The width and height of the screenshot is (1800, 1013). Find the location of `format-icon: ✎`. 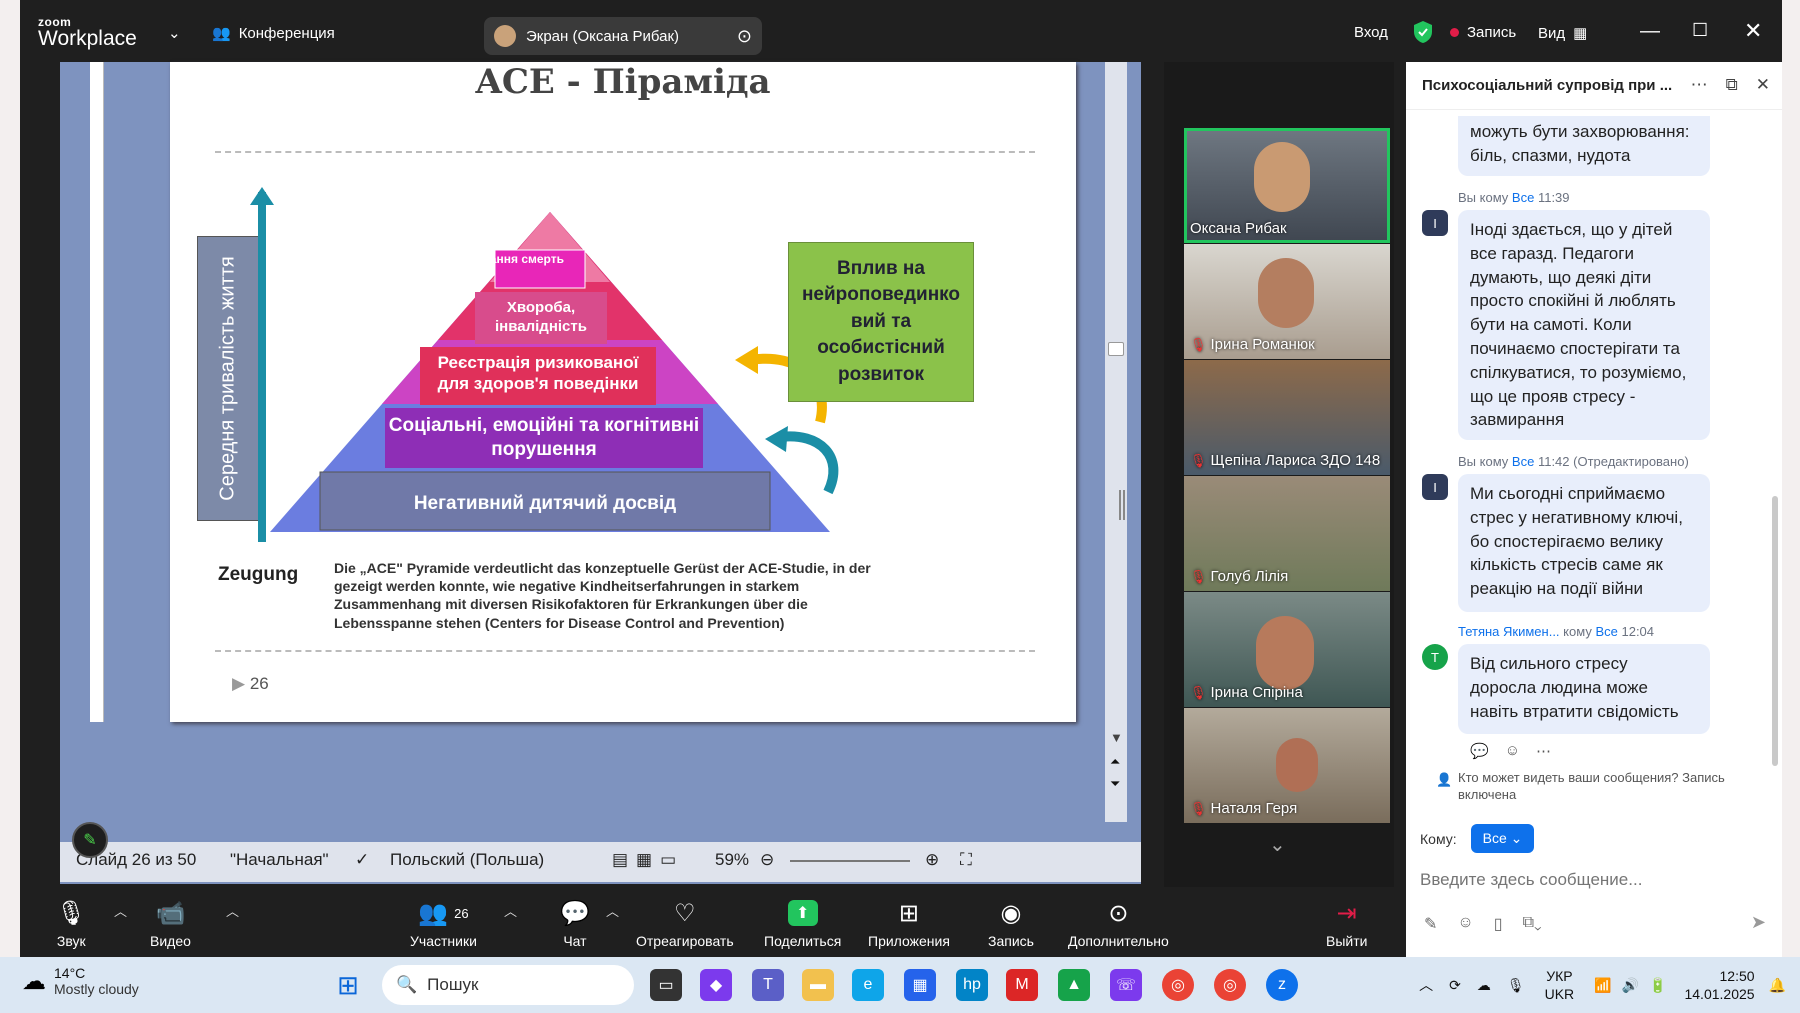

format-icon: ✎ is located at coordinates (1430, 924).